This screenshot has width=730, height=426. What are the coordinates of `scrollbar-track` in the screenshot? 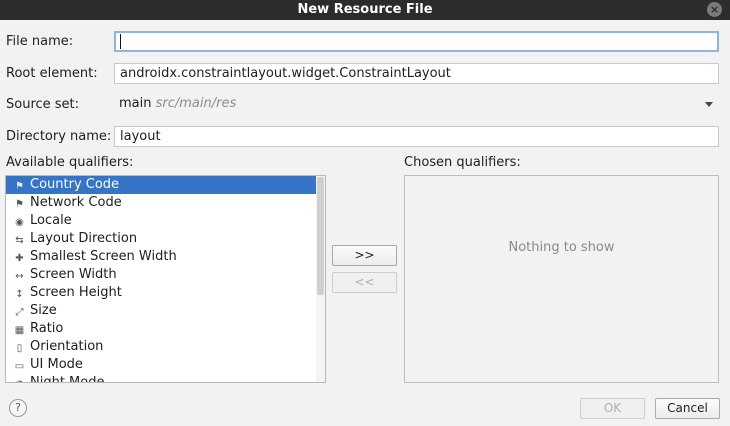 It's located at (320, 279).